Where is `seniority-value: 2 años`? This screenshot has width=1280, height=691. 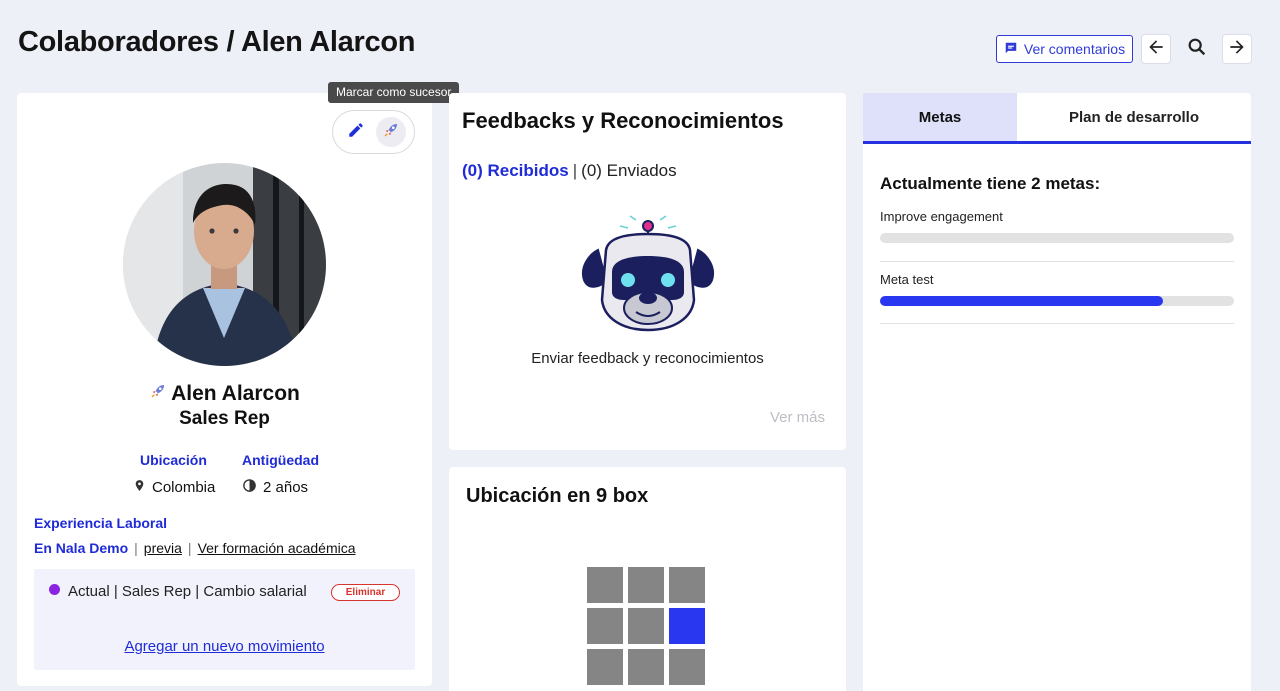
seniority-value: 2 años is located at coordinates (275, 487).